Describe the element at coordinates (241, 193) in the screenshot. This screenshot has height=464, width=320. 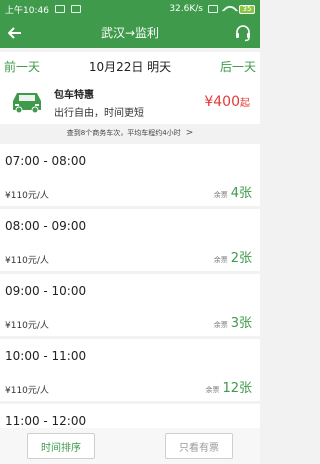
I see `remaining-count: 4张` at that location.